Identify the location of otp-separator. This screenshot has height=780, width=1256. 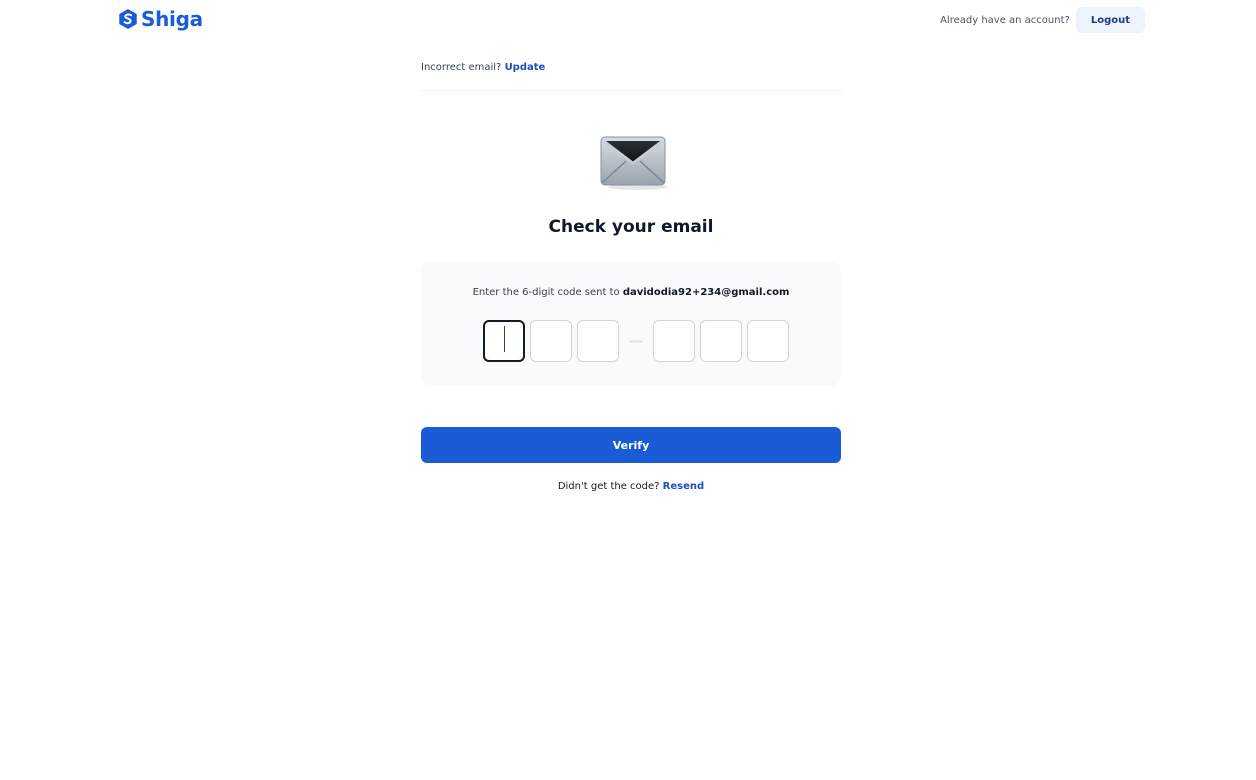
(636, 341).